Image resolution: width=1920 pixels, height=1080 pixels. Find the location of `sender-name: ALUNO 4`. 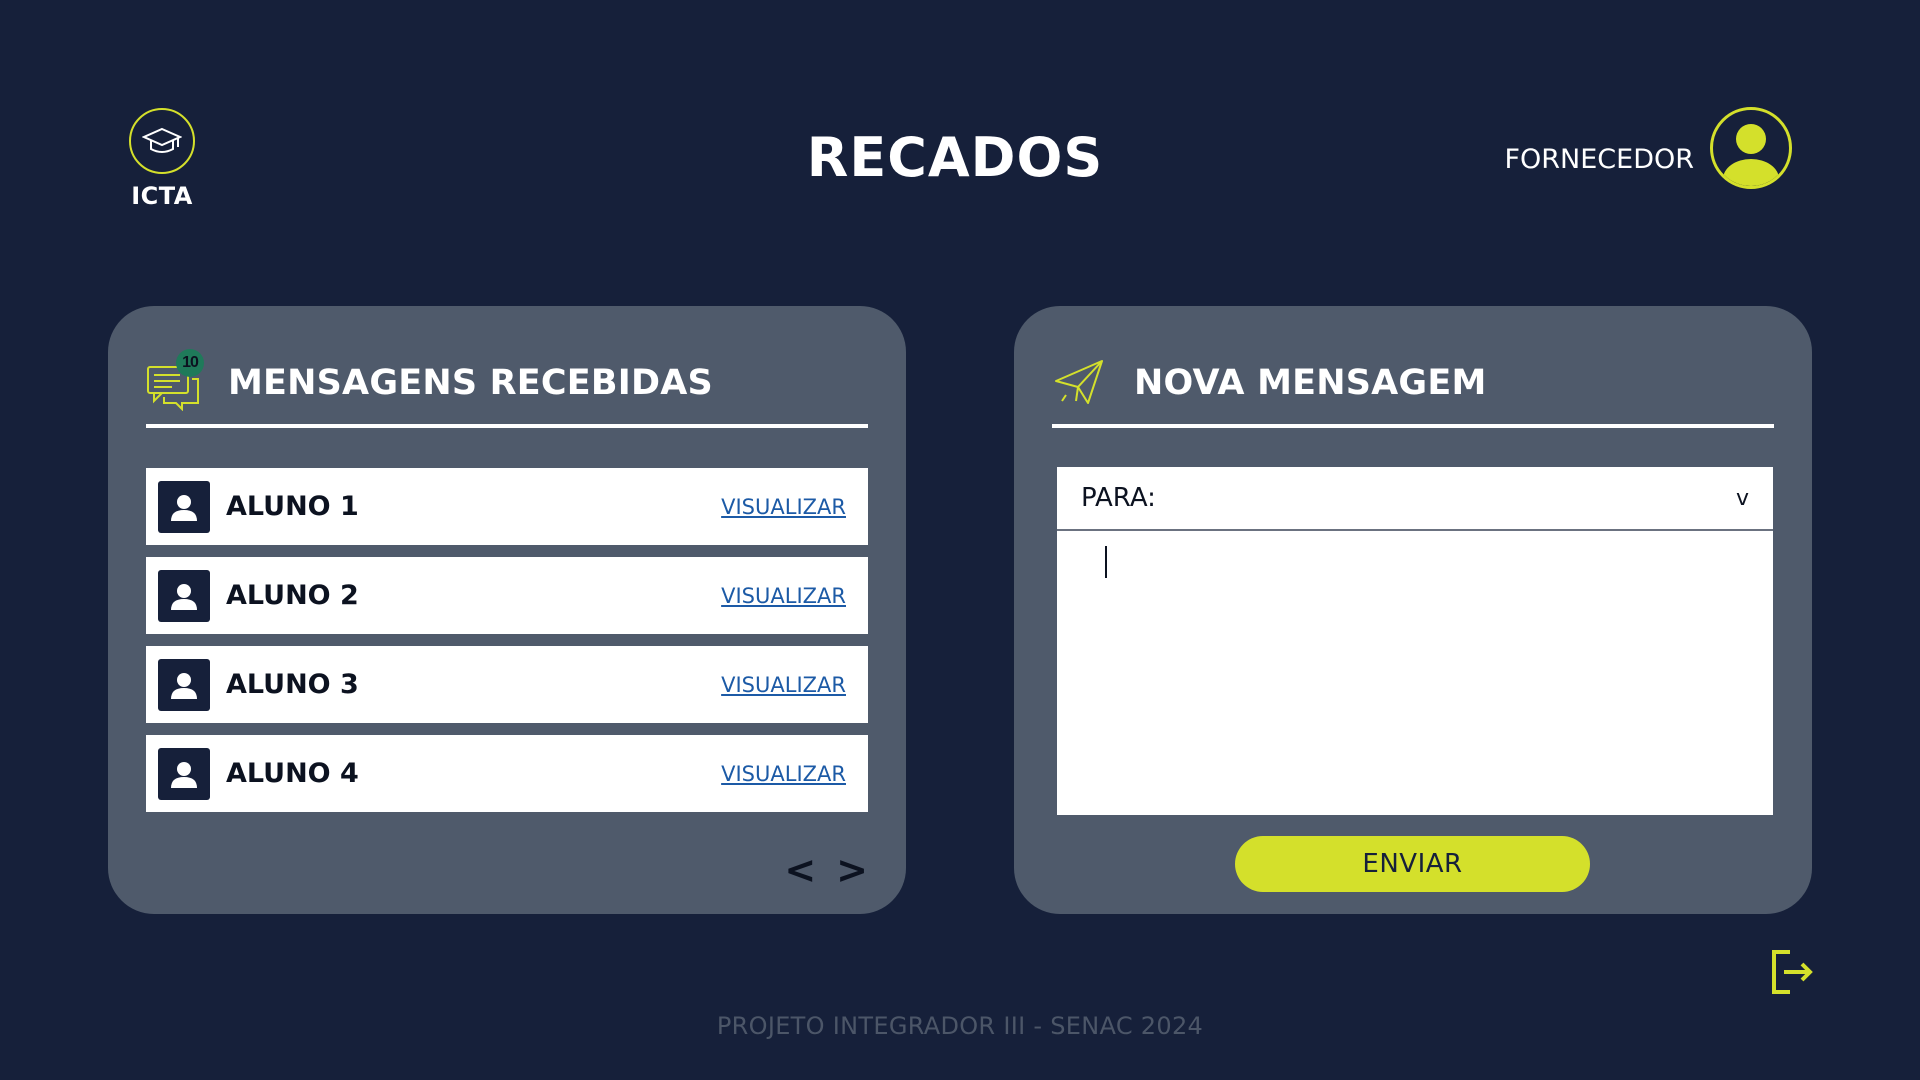

sender-name: ALUNO 4 is located at coordinates (292, 773).